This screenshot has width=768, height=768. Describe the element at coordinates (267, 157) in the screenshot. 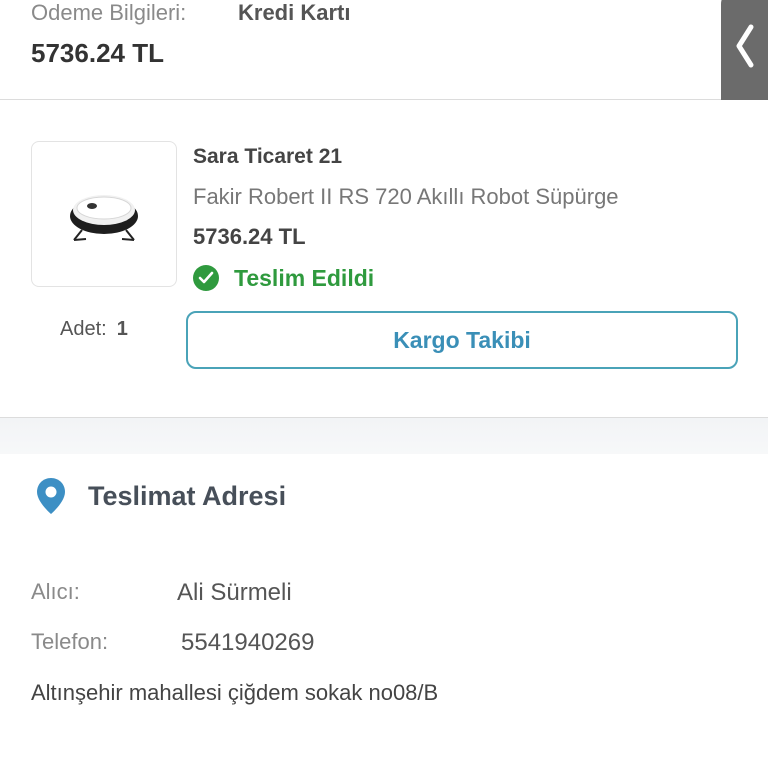

I see `seller-name: Sara Ticaret 21` at that location.